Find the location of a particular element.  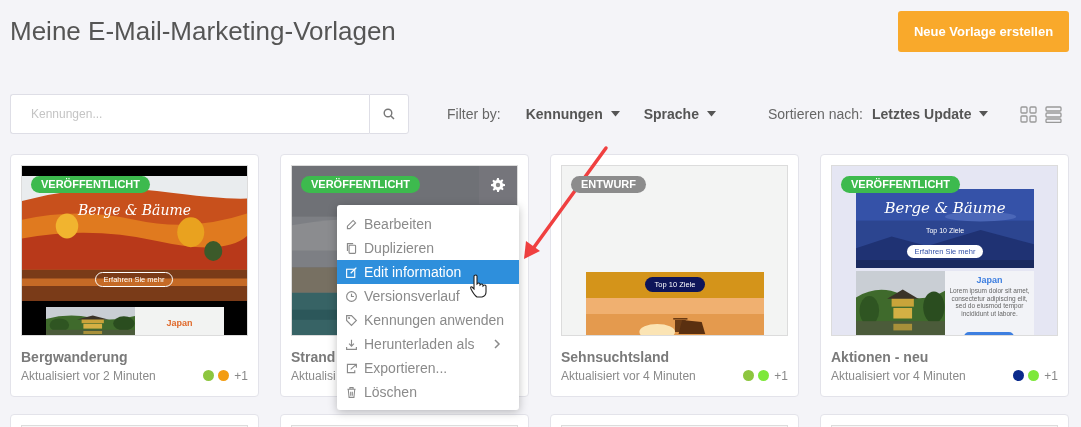

updated-time: Aktualisi is located at coordinates (313, 375).